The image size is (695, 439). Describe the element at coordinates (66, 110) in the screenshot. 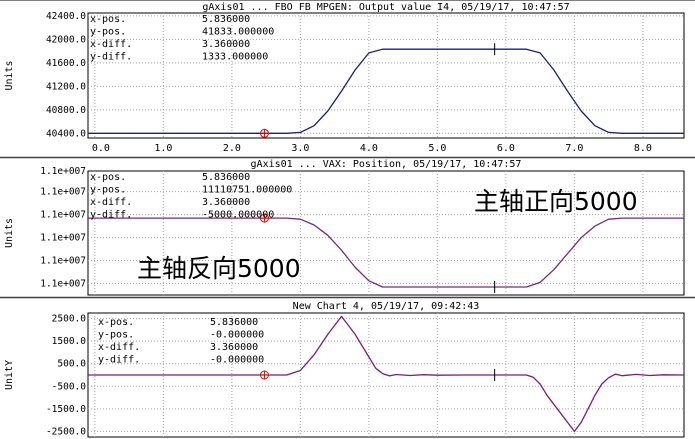

I see `y-tick-label: 40800.0` at that location.